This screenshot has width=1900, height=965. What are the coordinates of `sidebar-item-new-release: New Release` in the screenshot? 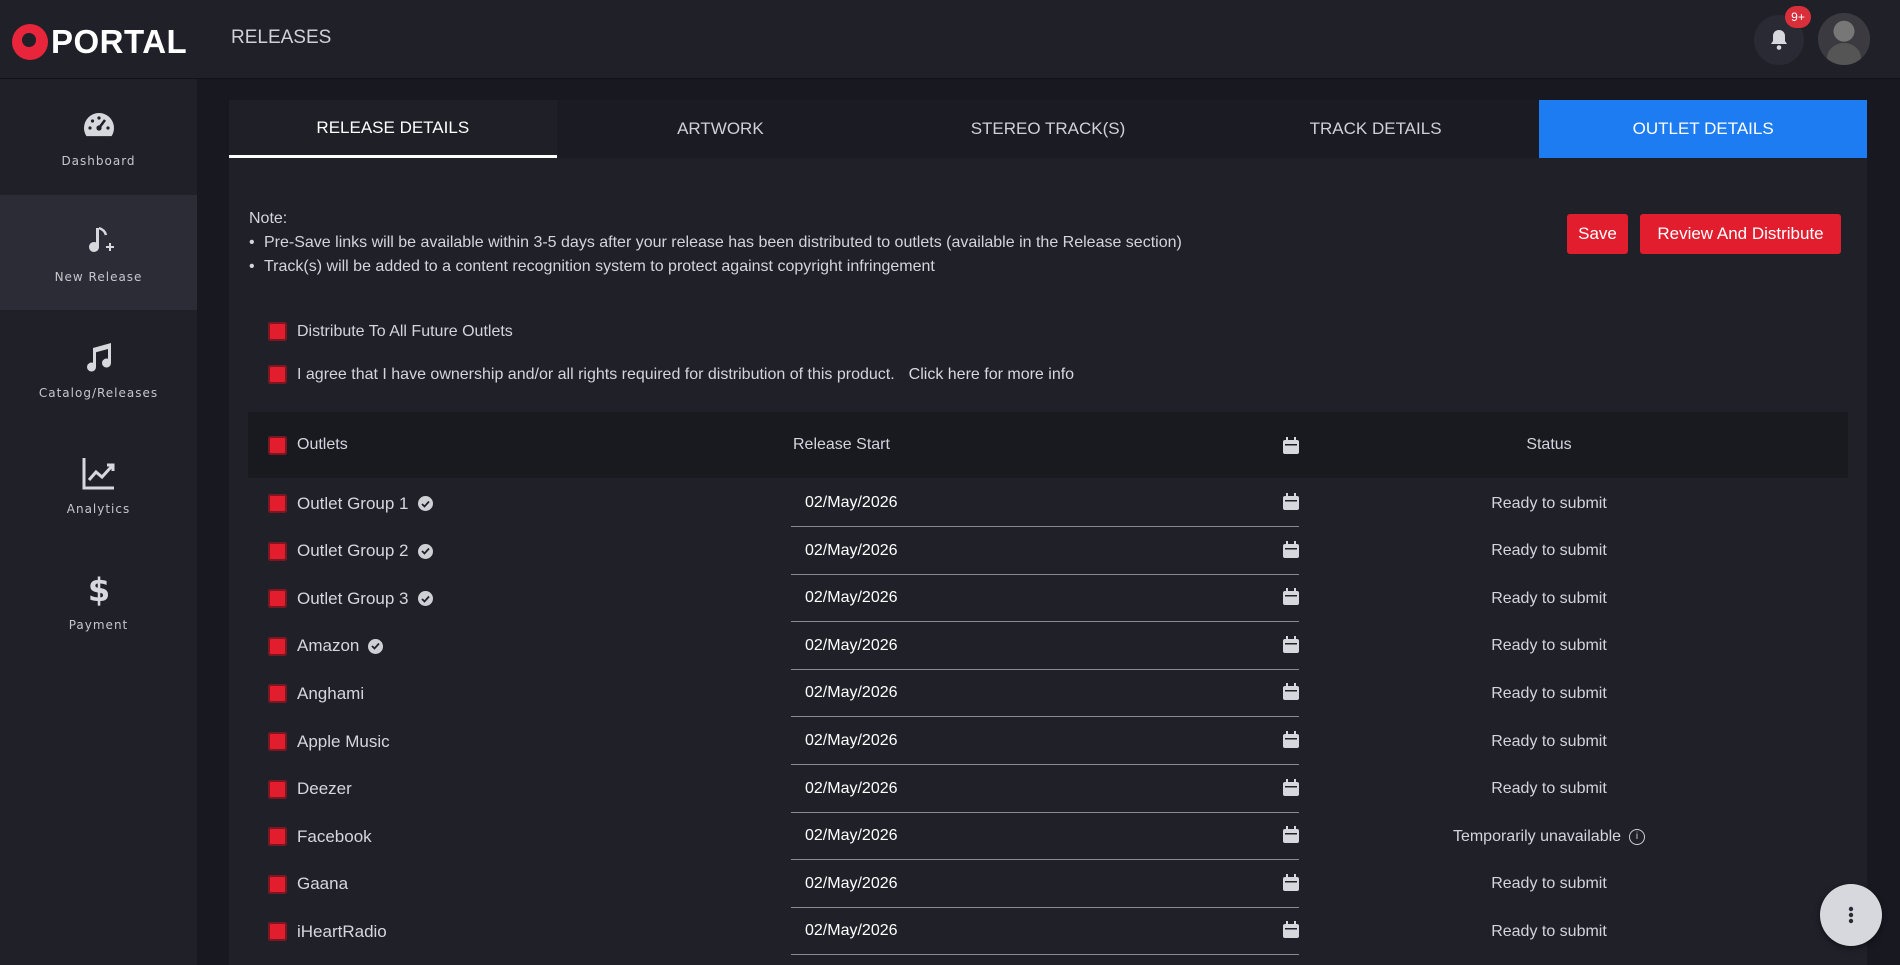 It's located at (98, 252).